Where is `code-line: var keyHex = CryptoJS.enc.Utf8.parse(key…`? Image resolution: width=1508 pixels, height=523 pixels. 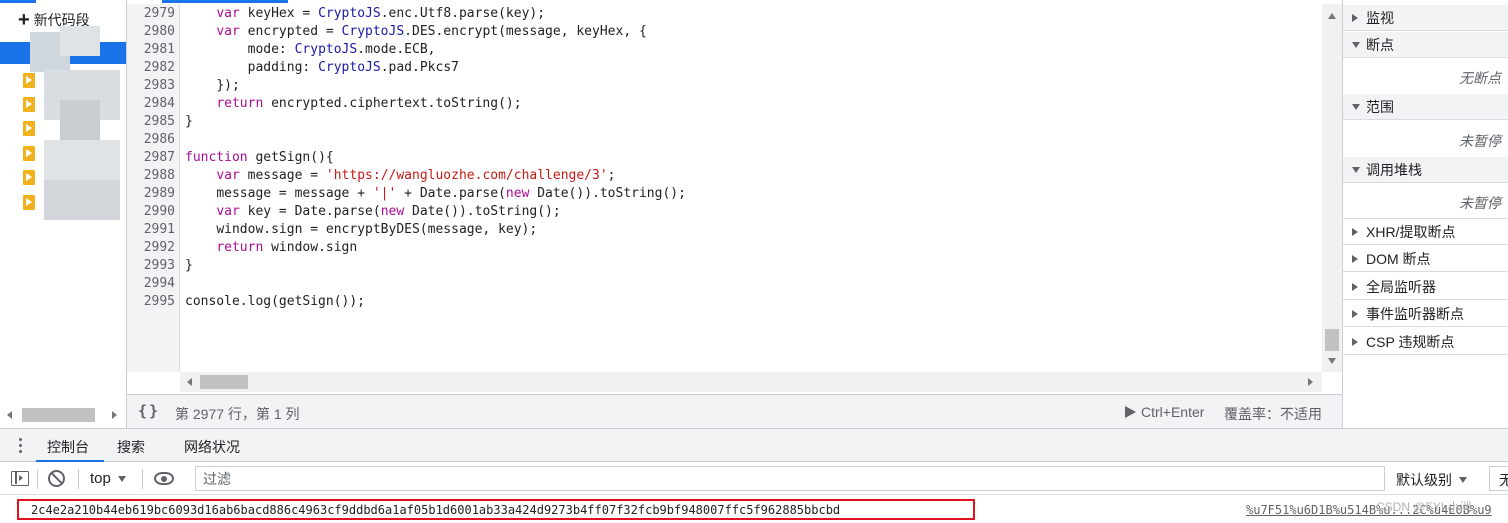 code-line: var keyHex = CryptoJS.enc.Utf8.parse(key… is located at coordinates (365, 14).